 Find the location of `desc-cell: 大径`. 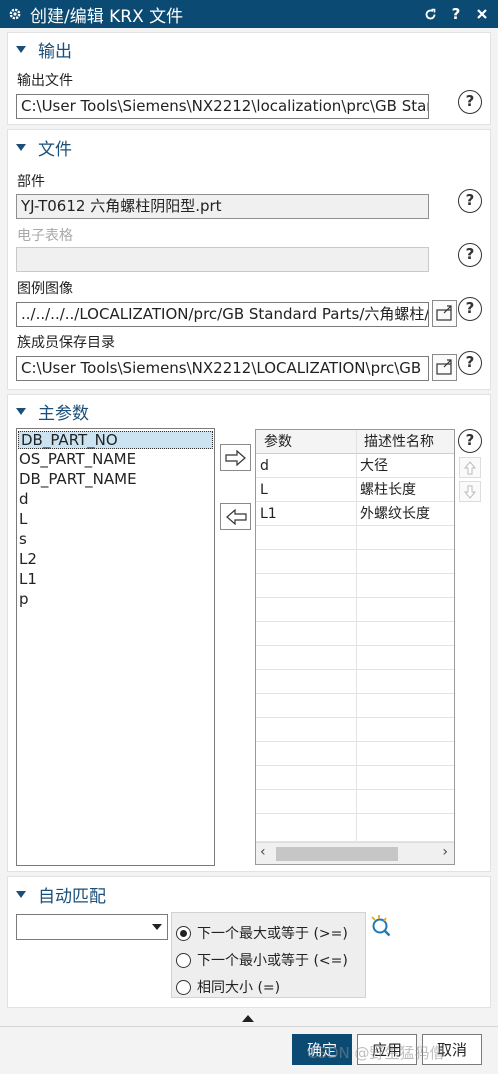

desc-cell: 大径 is located at coordinates (374, 466).